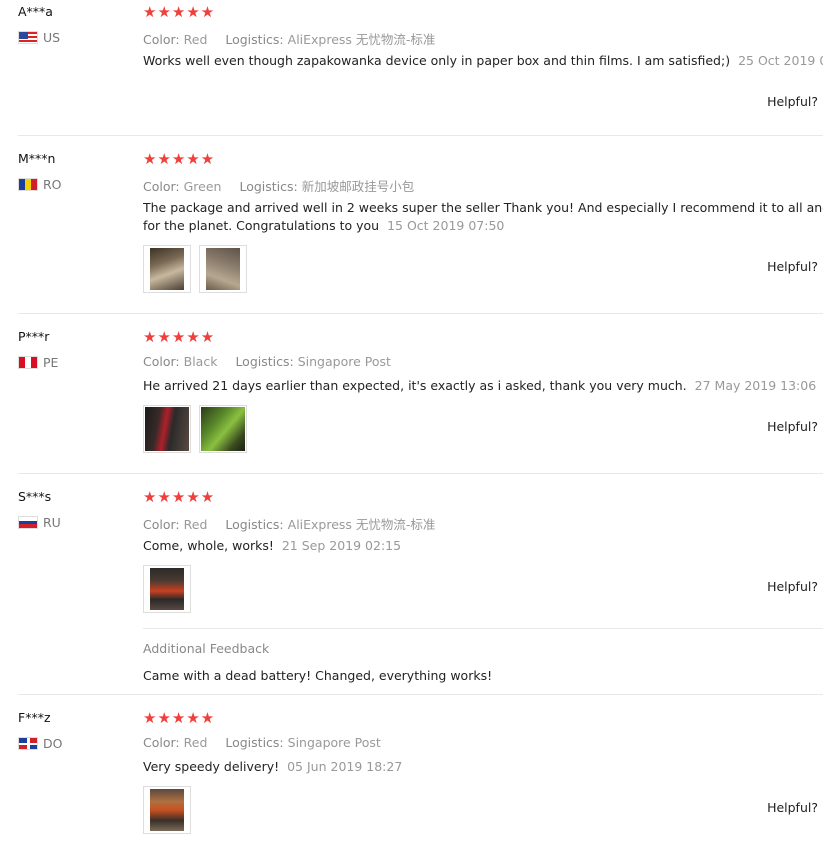 The height and width of the screenshot is (844, 823). Describe the element at coordinates (483, 628) in the screenshot. I see `feedback-divider` at that location.